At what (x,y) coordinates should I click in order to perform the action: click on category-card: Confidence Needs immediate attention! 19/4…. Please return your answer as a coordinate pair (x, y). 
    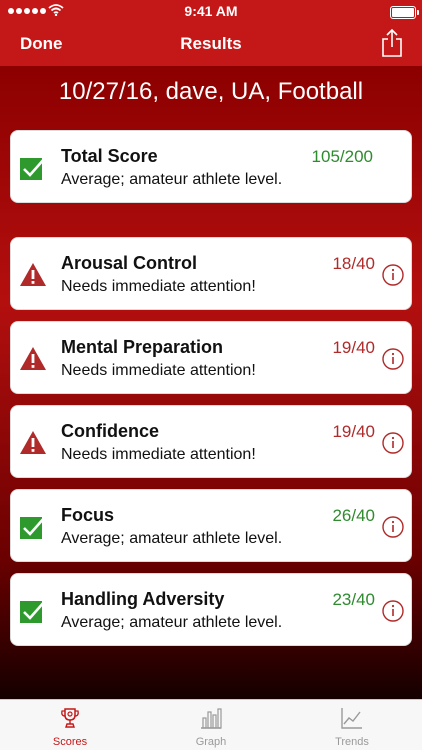
    Looking at the image, I should click on (211, 441).